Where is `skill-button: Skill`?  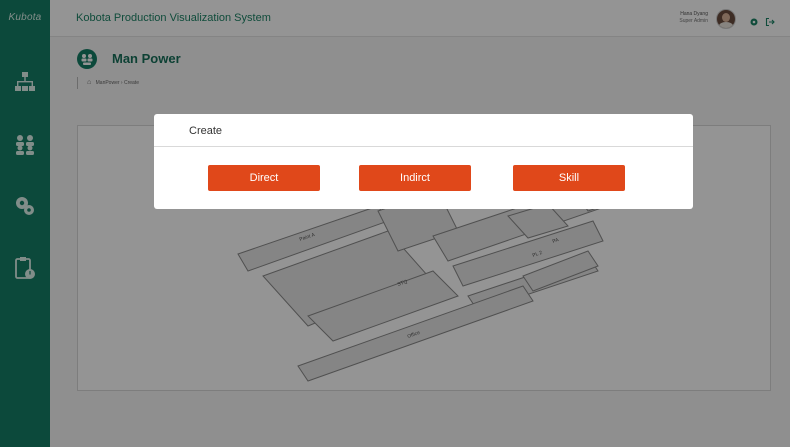
skill-button: Skill is located at coordinates (569, 178).